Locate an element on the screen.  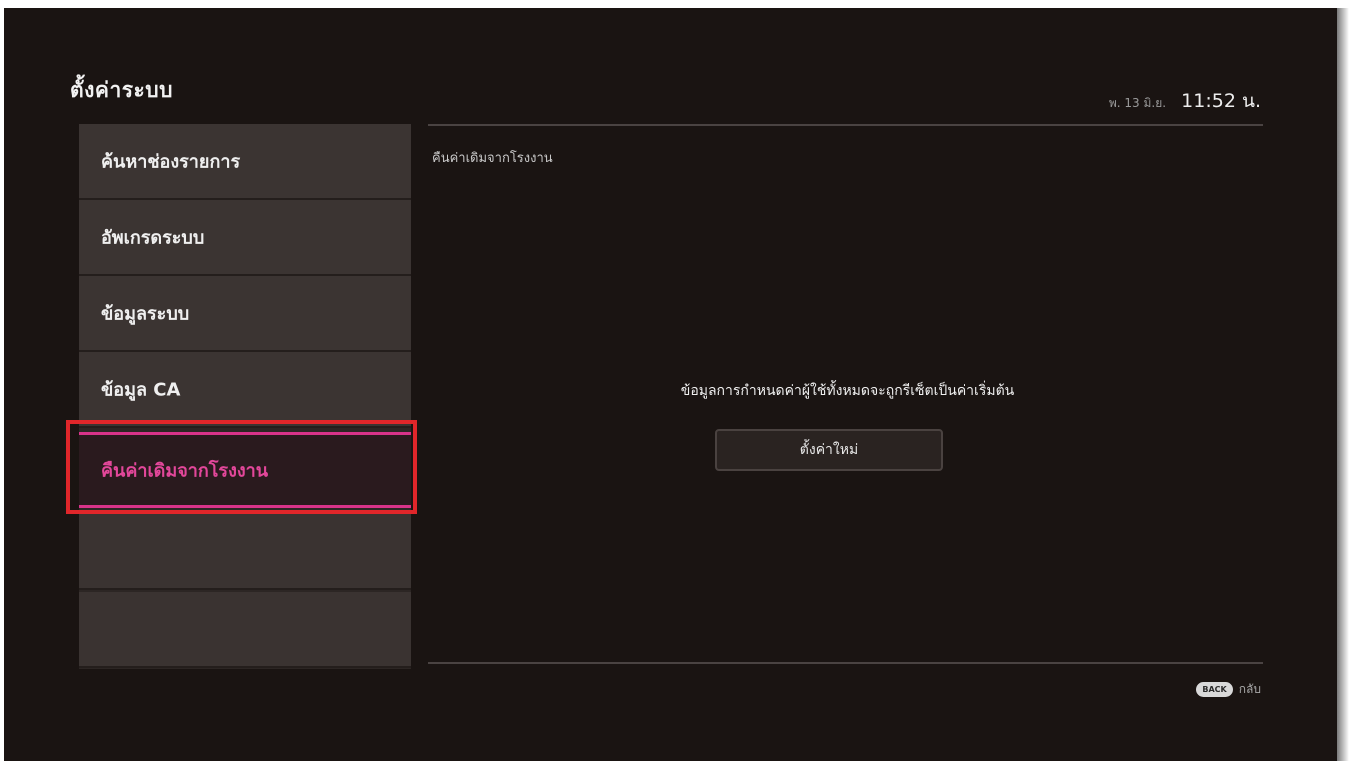
date-label: พ. 13 มิ.ย. is located at coordinates (1137, 103).